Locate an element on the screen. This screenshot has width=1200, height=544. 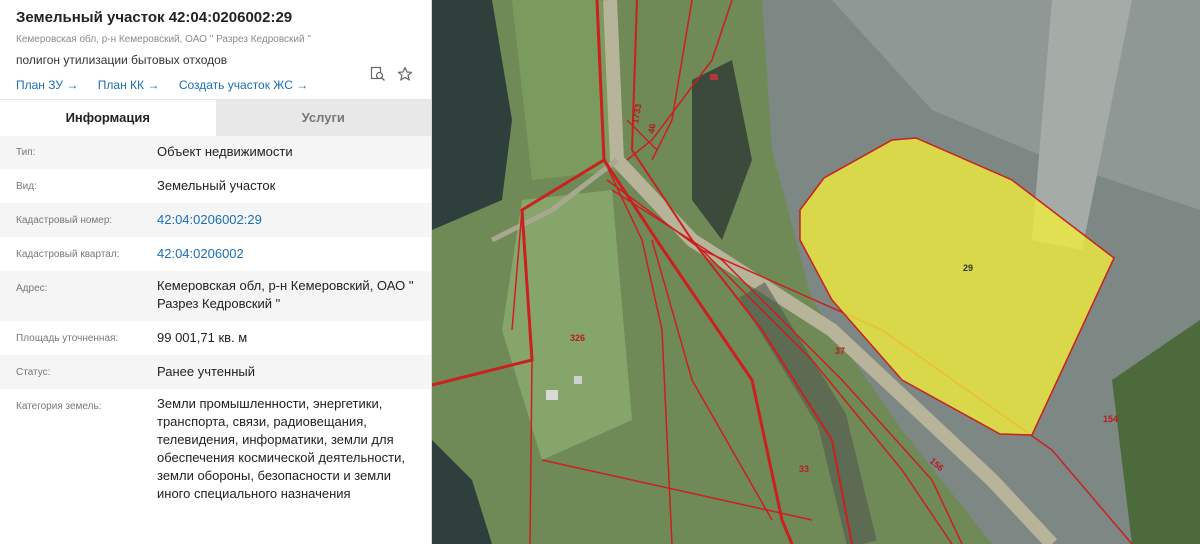
cadastral-number-link: 42:04:0206002:29 is located at coordinates (286, 220).